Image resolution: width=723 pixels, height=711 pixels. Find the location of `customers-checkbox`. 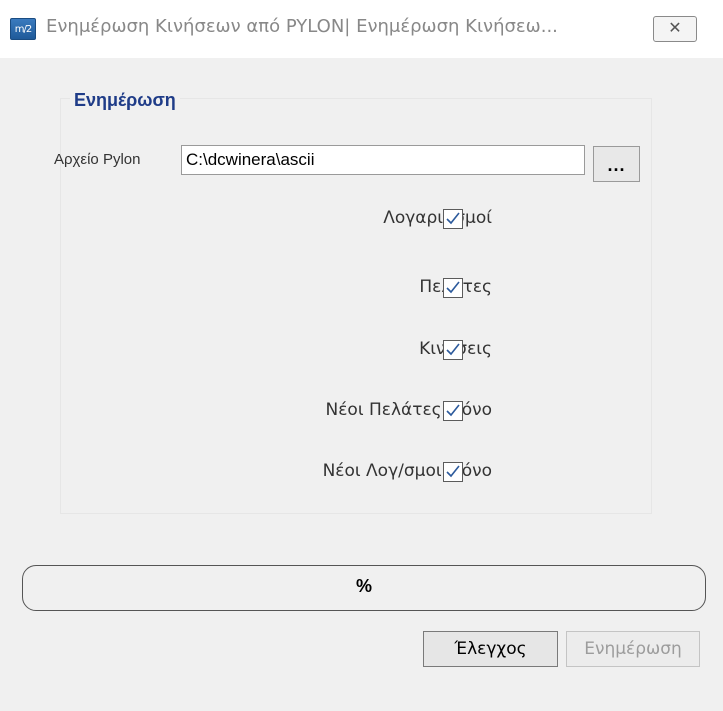

customers-checkbox is located at coordinates (453, 288).